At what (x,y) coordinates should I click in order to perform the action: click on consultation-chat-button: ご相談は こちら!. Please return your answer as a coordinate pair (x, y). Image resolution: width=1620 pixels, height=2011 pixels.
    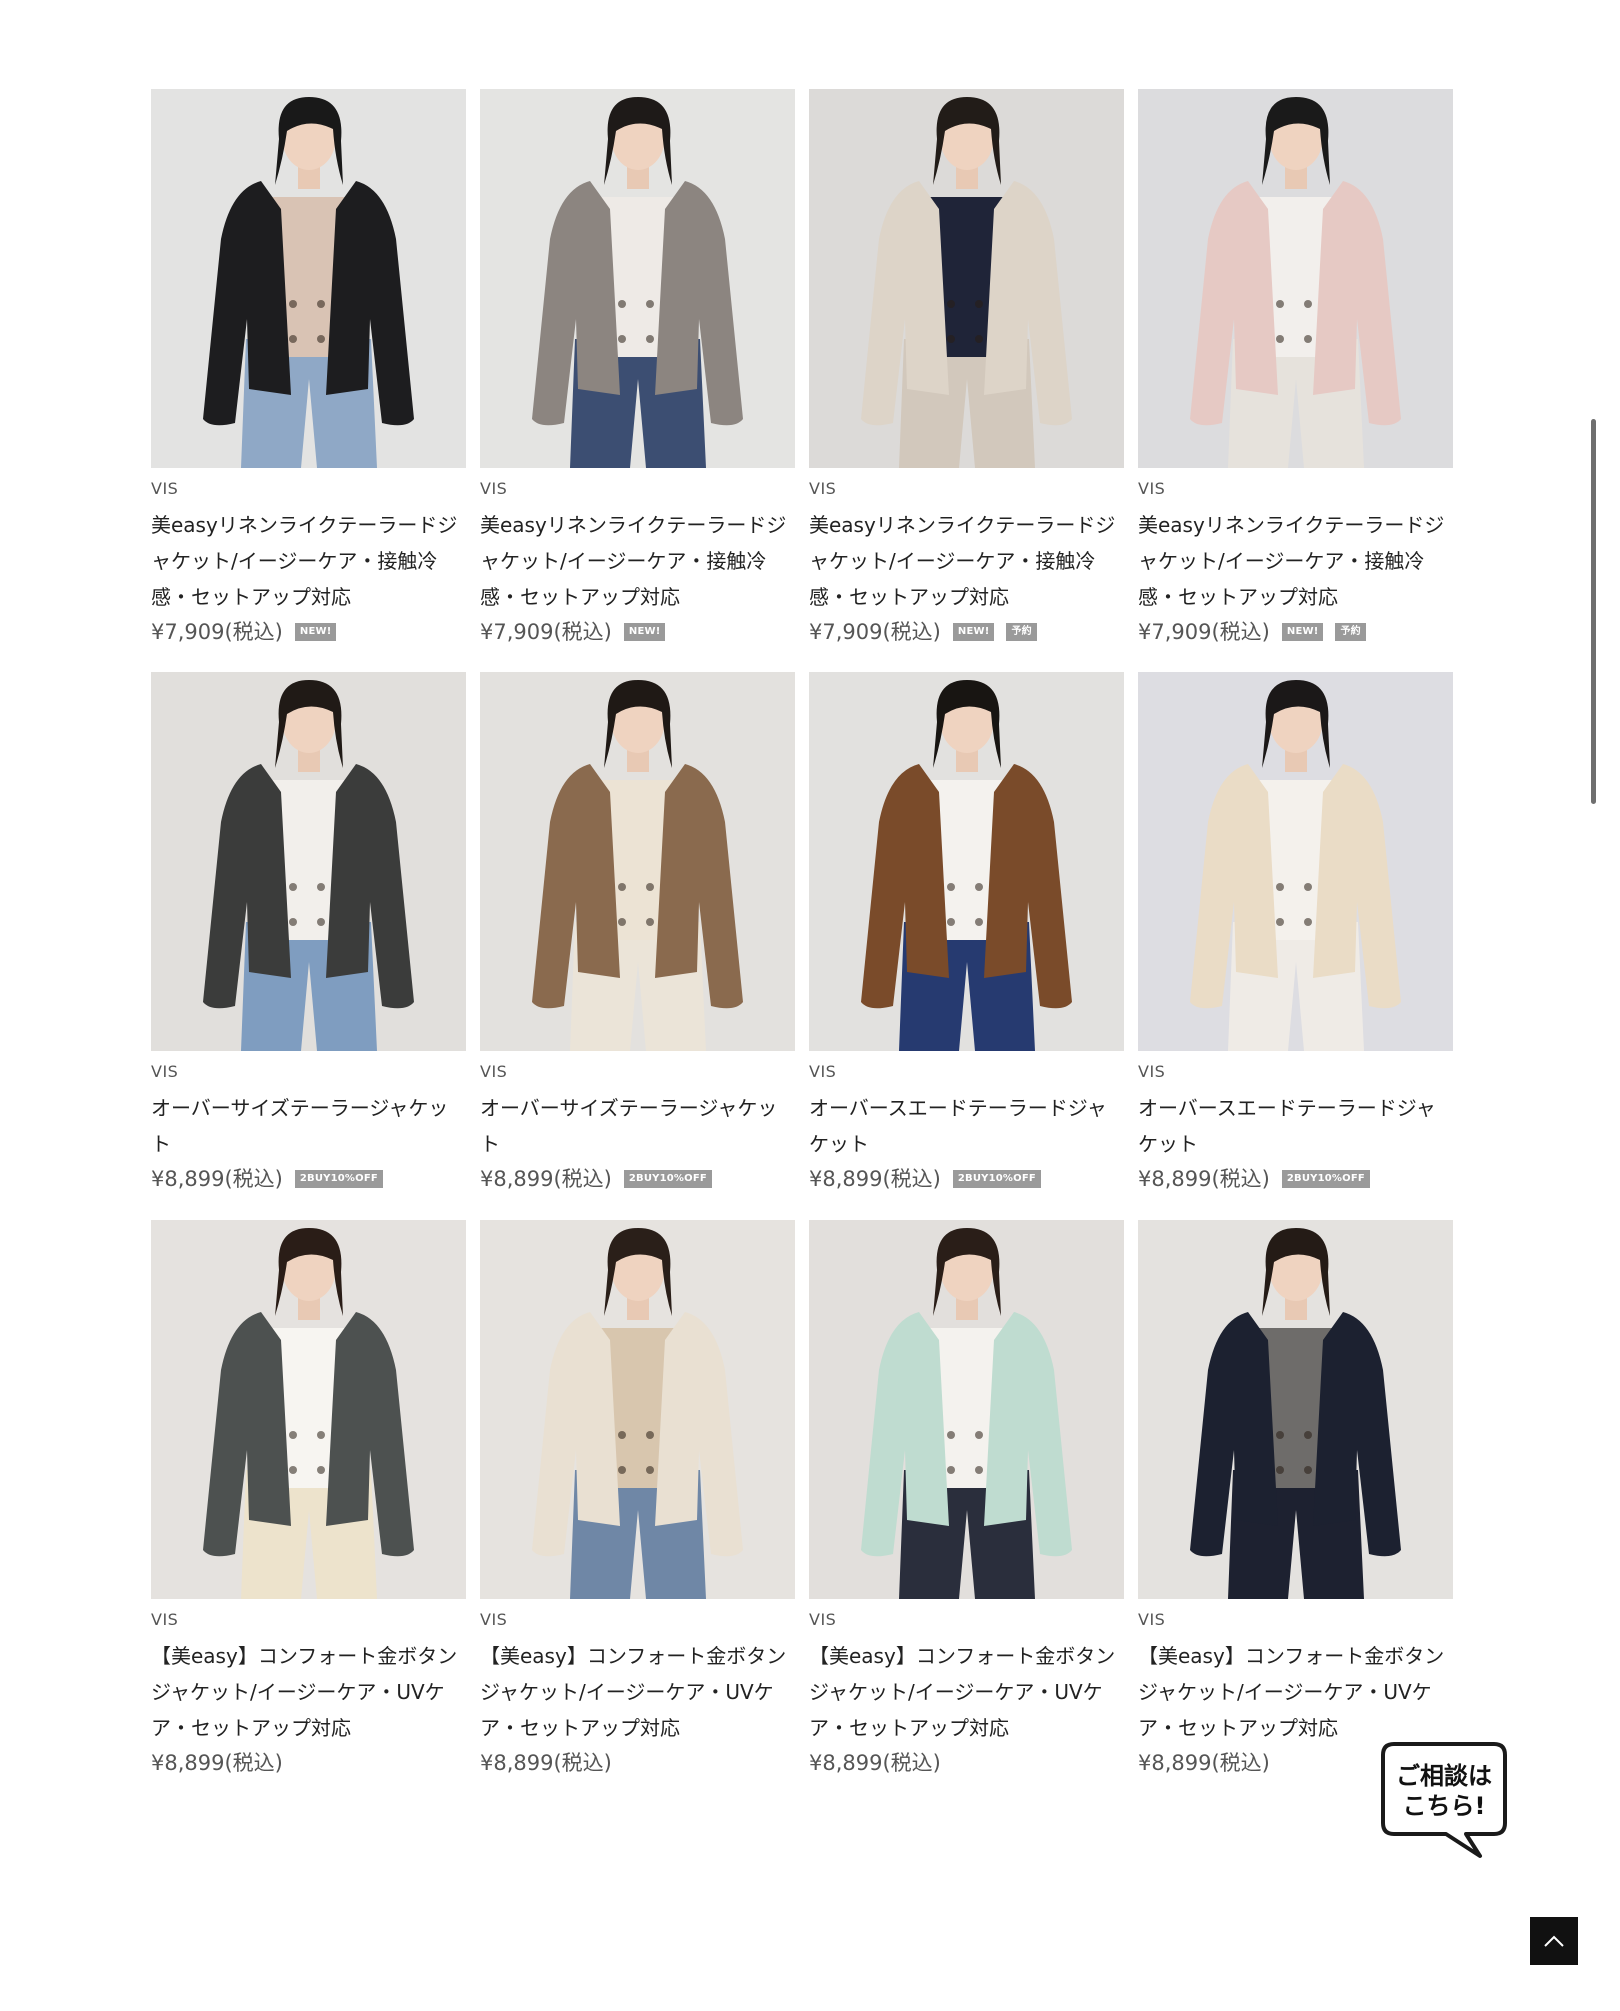
    Looking at the image, I should click on (1444, 1800).